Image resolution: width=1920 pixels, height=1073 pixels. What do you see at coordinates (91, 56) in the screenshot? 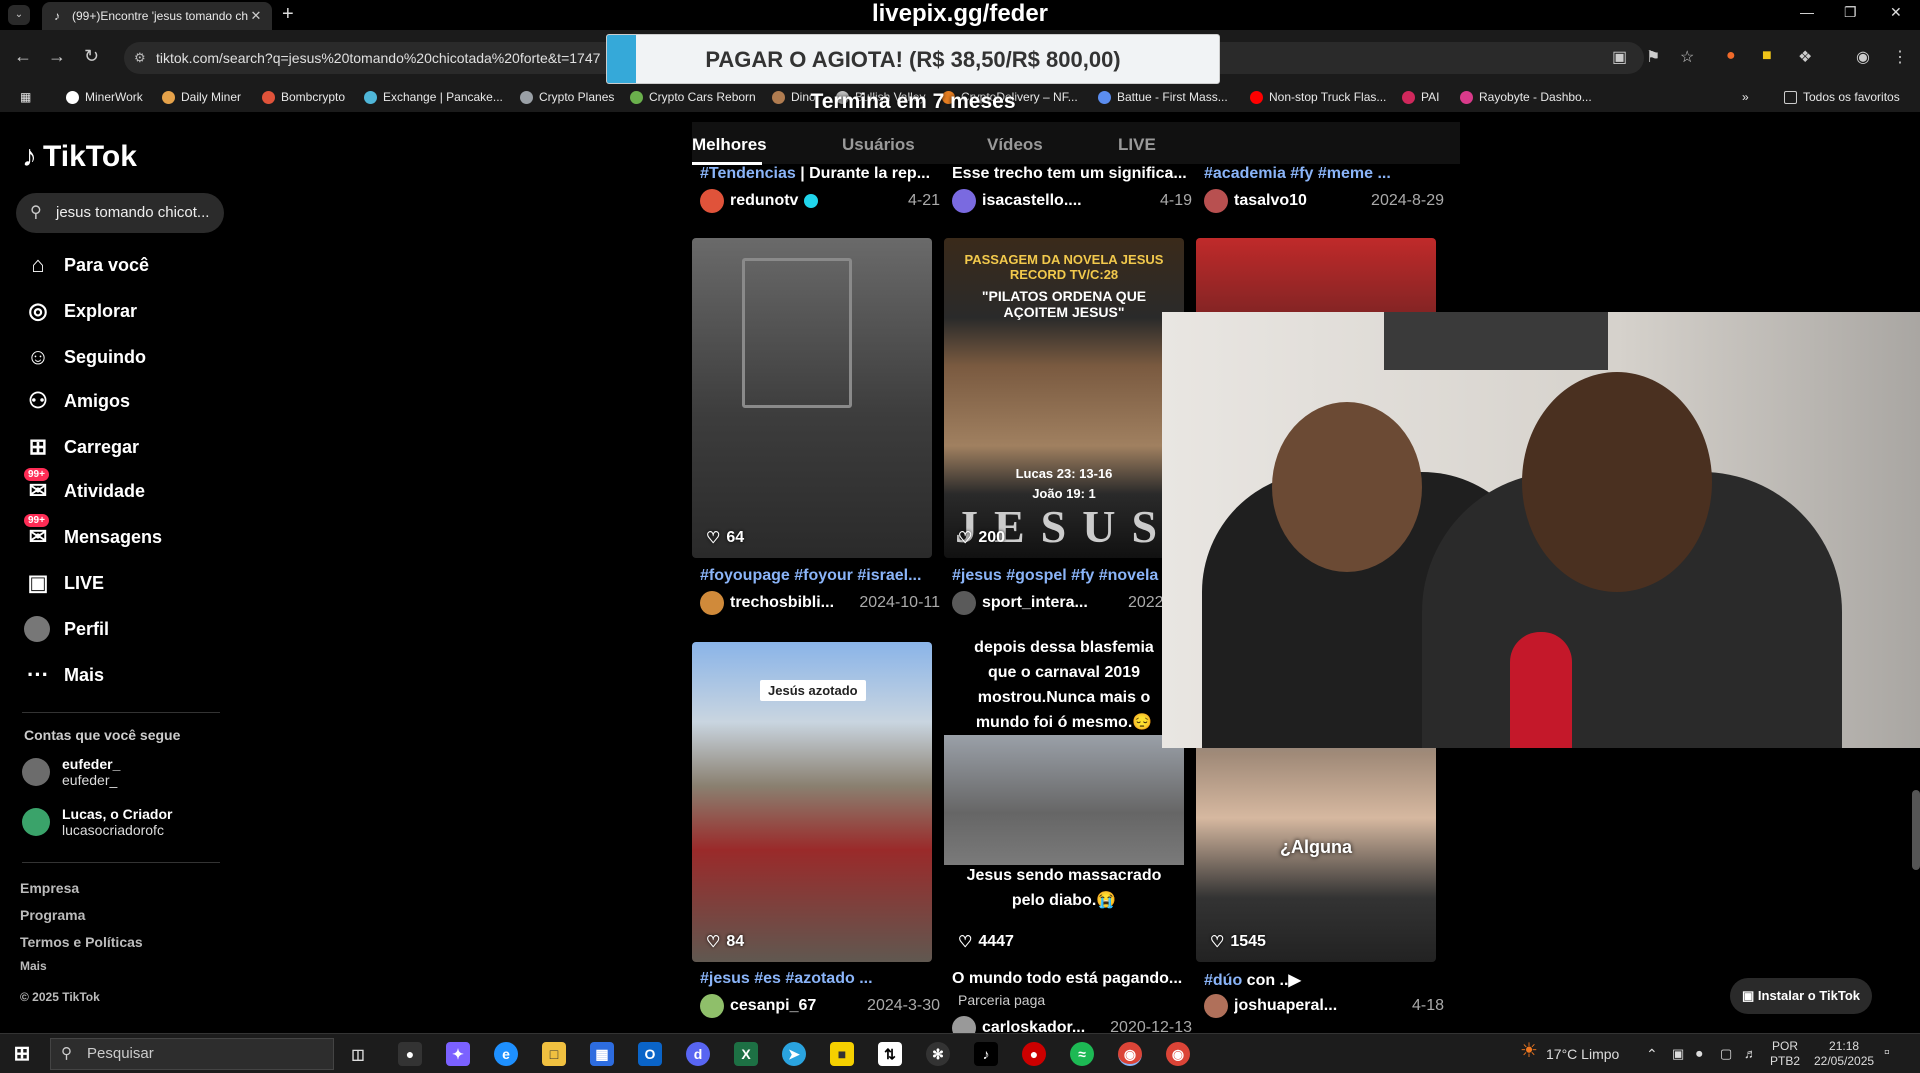
I see `reload-icon: ↻` at bounding box center [91, 56].